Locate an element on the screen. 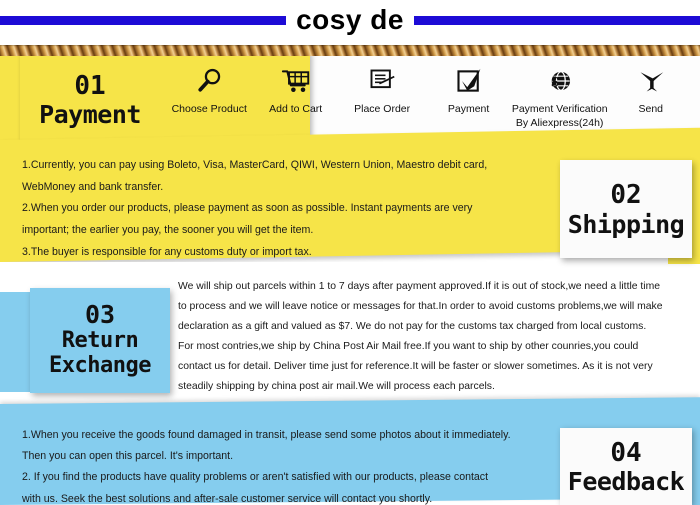  step-choose-product: Choose Product is located at coordinates (209, 90).